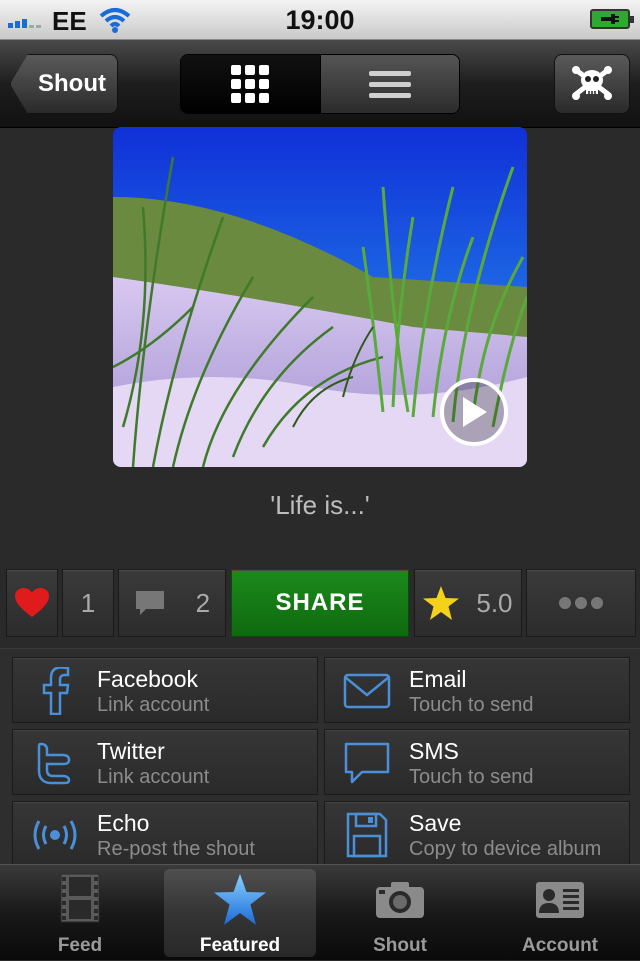 This screenshot has height=961, width=640. I want to click on speech-bubble-icon, so click(367, 763).